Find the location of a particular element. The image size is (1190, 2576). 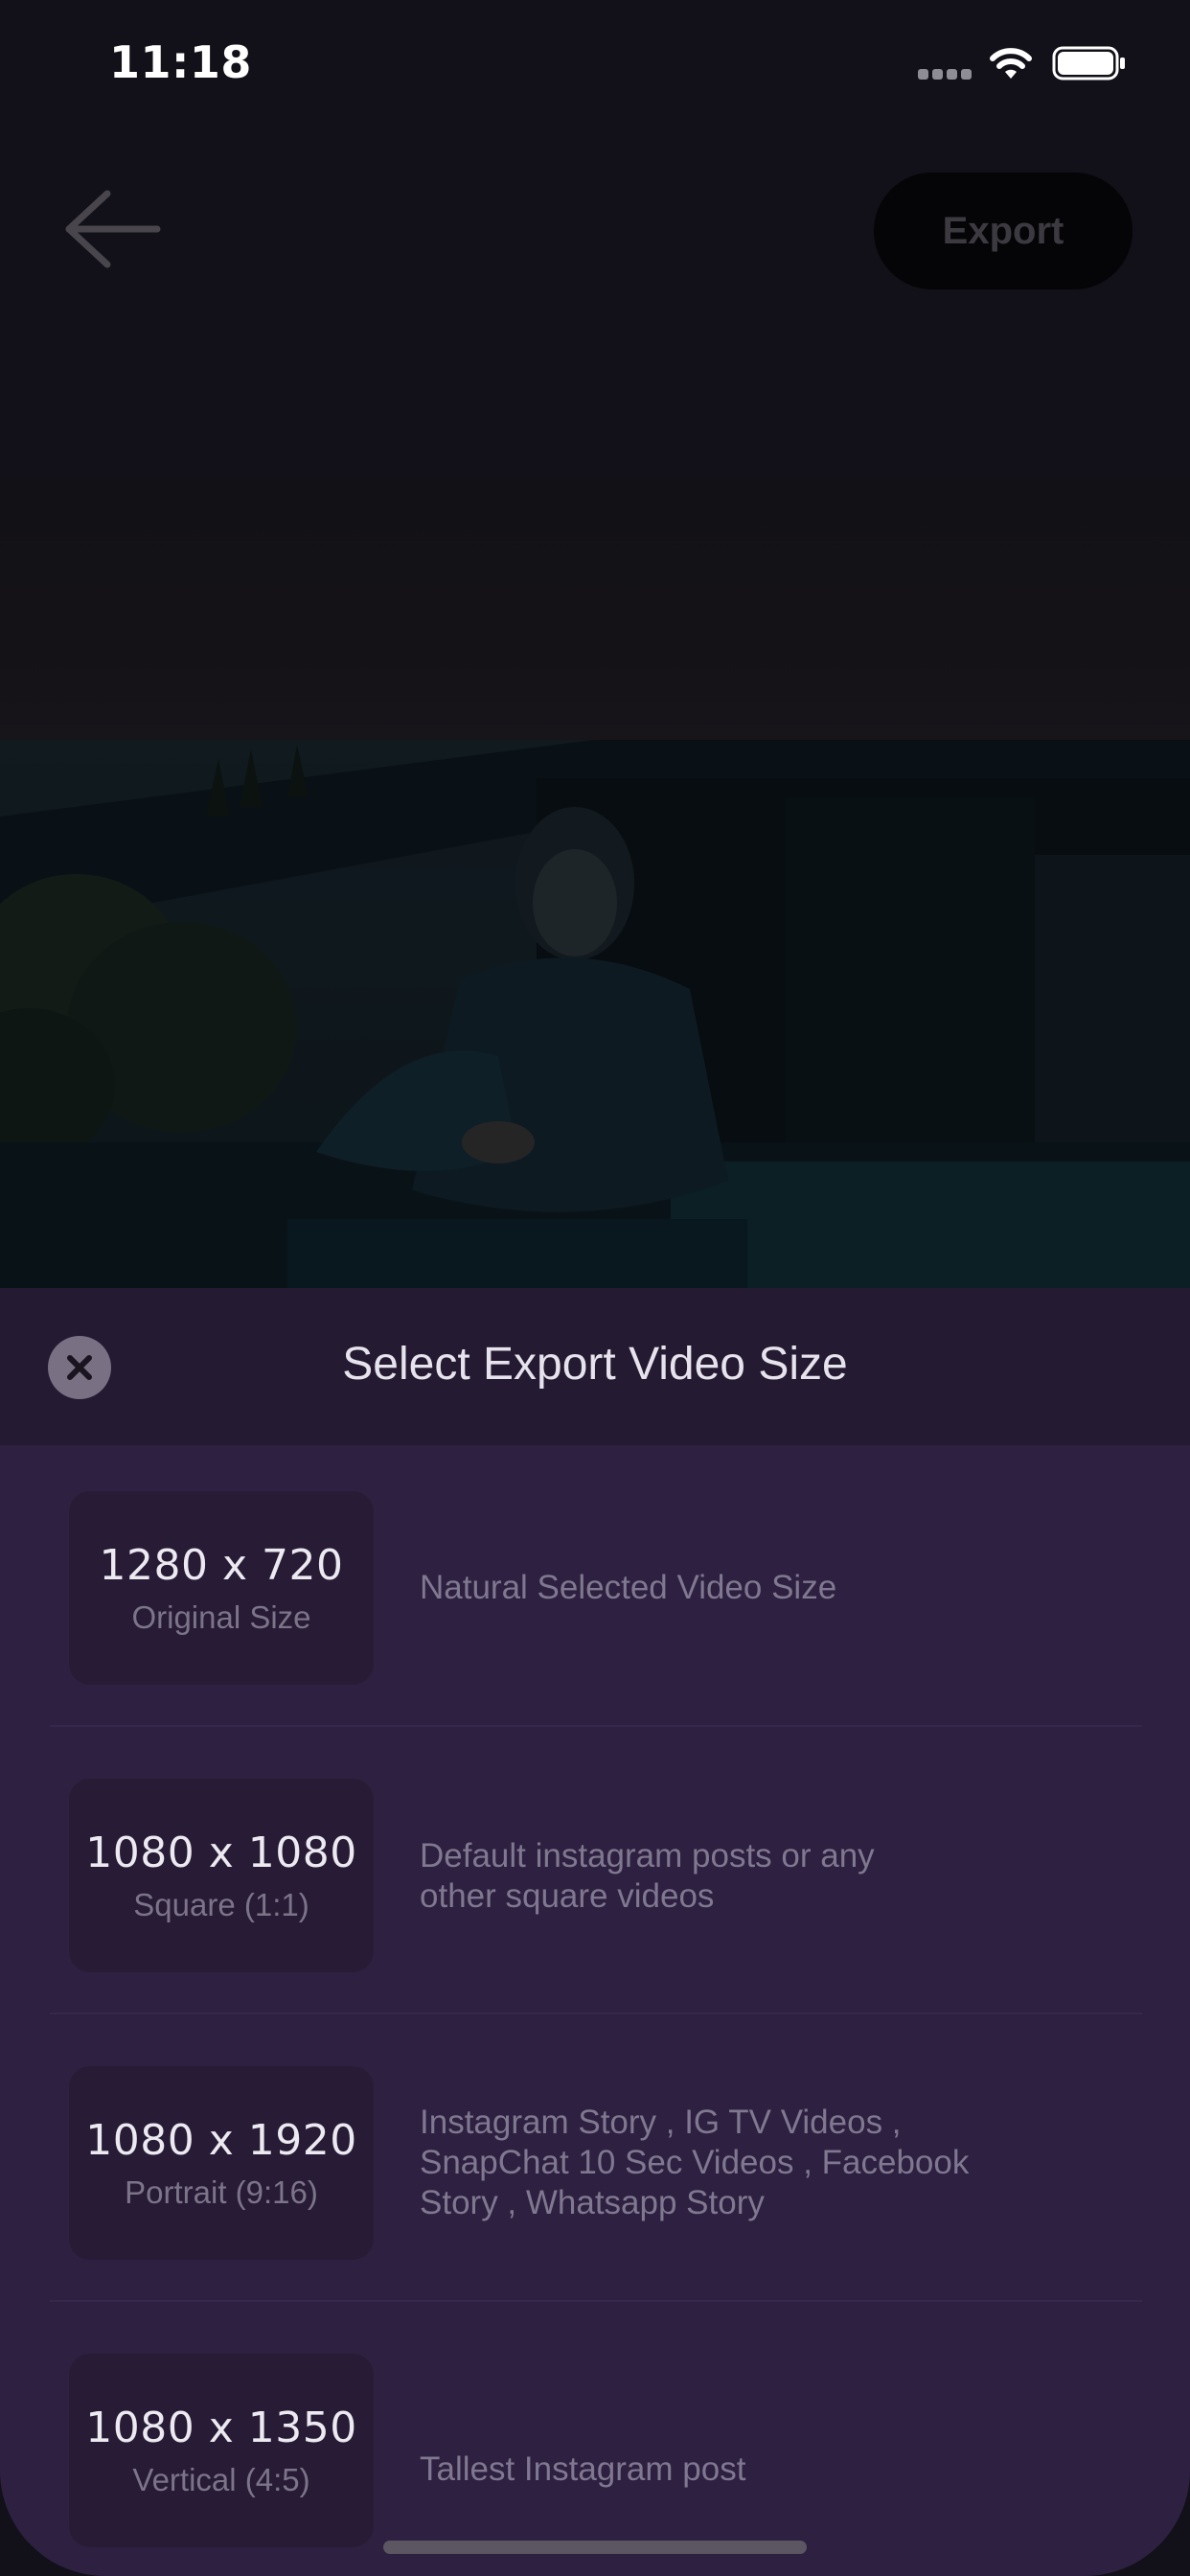

size-option-card: 1080 x 1350 Vertical (4:5) is located at coordinates (222, 2450).